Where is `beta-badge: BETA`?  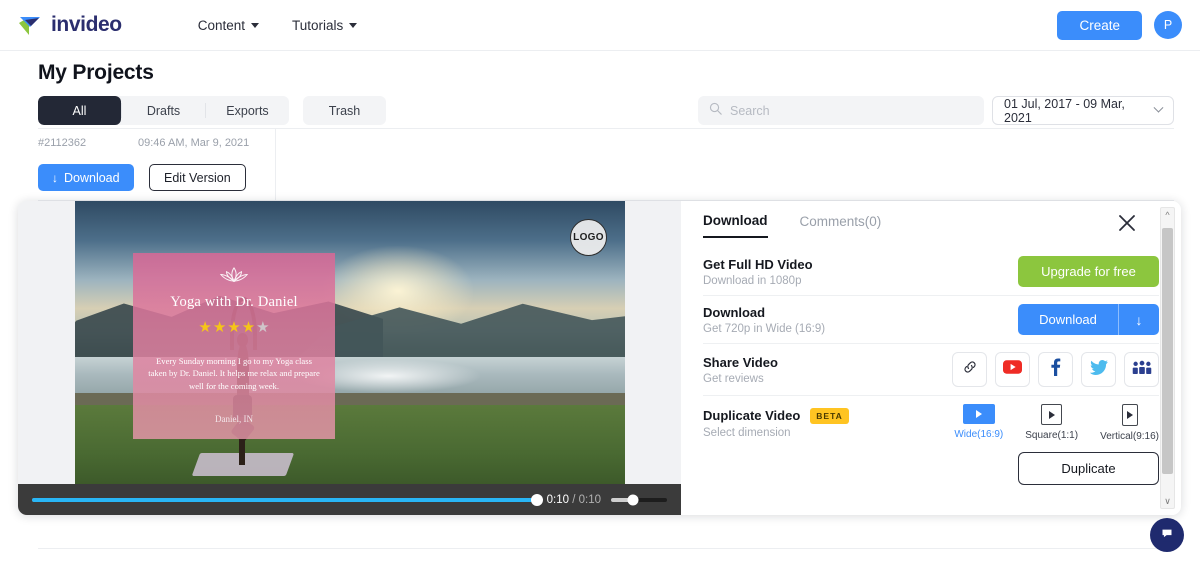
beta-badge: BETA is located at coordinates (829, 415).